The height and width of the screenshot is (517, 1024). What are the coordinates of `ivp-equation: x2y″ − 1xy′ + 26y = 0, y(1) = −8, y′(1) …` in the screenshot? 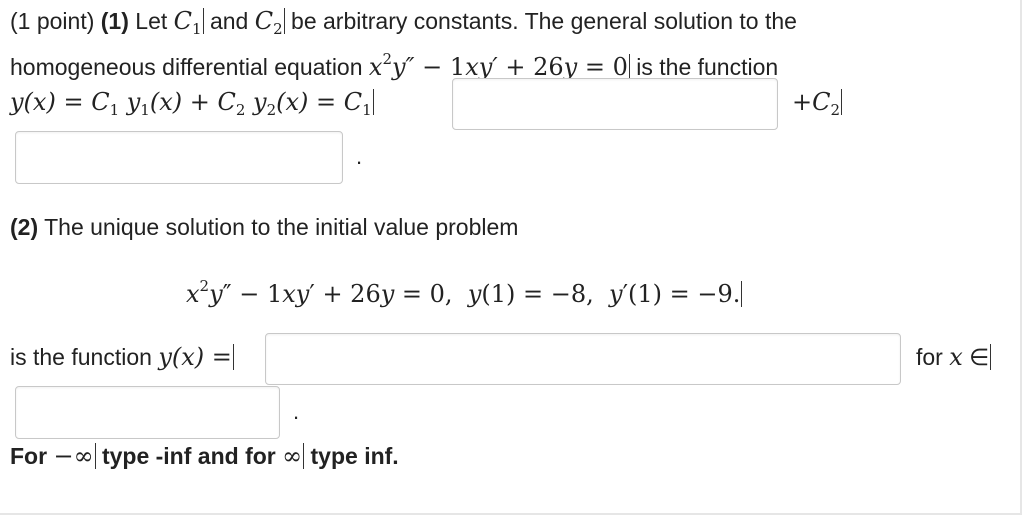 It's located at (464, 292).